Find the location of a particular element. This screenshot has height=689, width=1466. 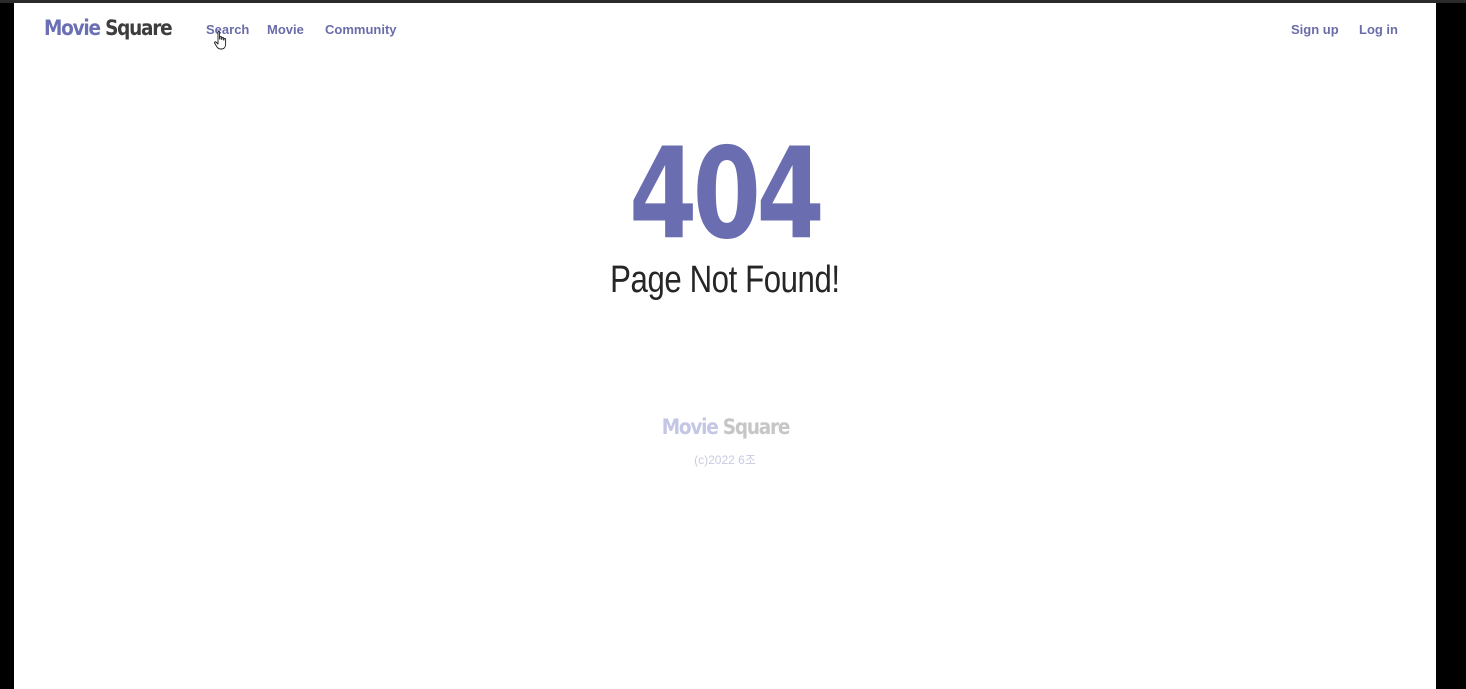

brand-logo-part1: Movie is located at coordinates (72, 28).